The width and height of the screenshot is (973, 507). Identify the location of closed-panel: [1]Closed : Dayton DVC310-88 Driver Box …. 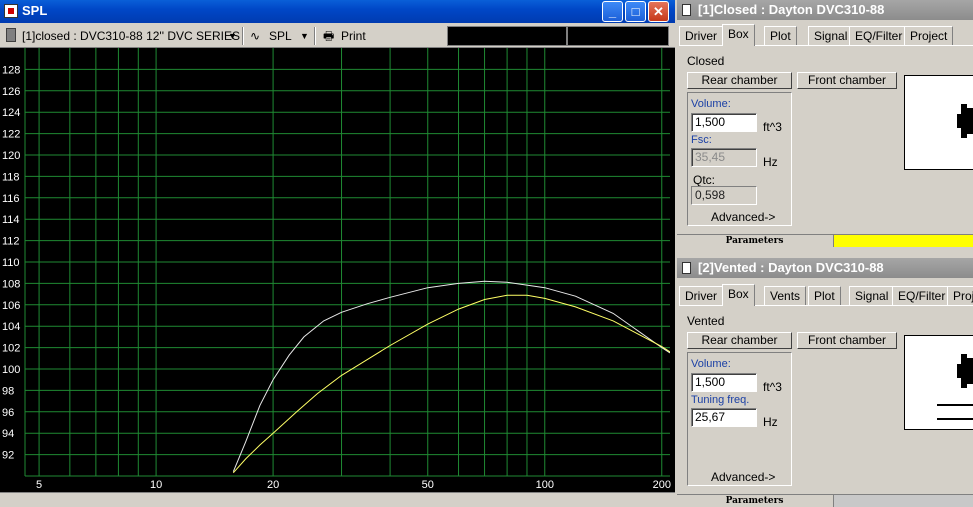
(825, 124).